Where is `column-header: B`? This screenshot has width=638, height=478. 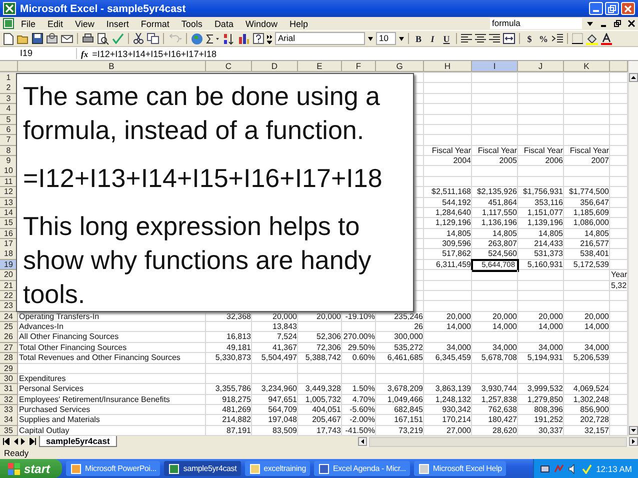 column-header: B is located at coordinates (112, 66).